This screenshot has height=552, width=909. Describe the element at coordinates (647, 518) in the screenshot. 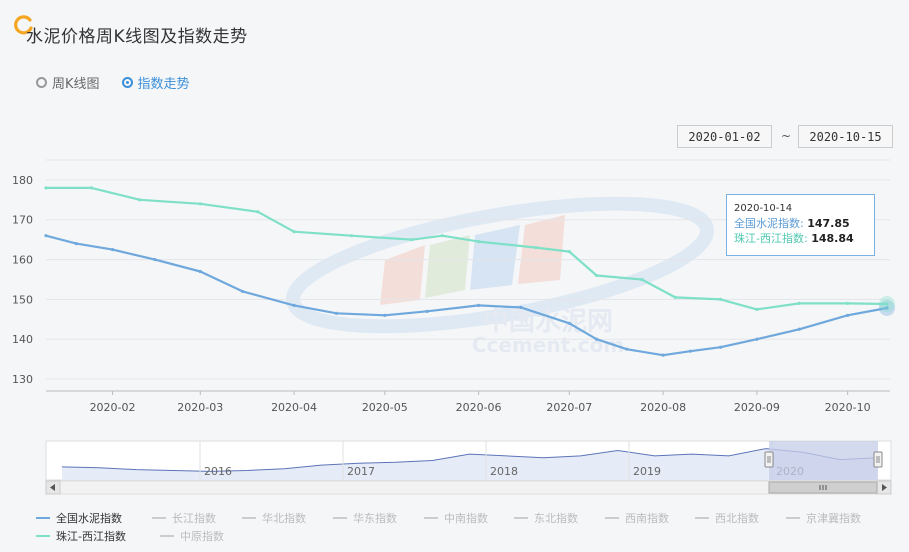

I see `legend-label: 西南指数` at that location.